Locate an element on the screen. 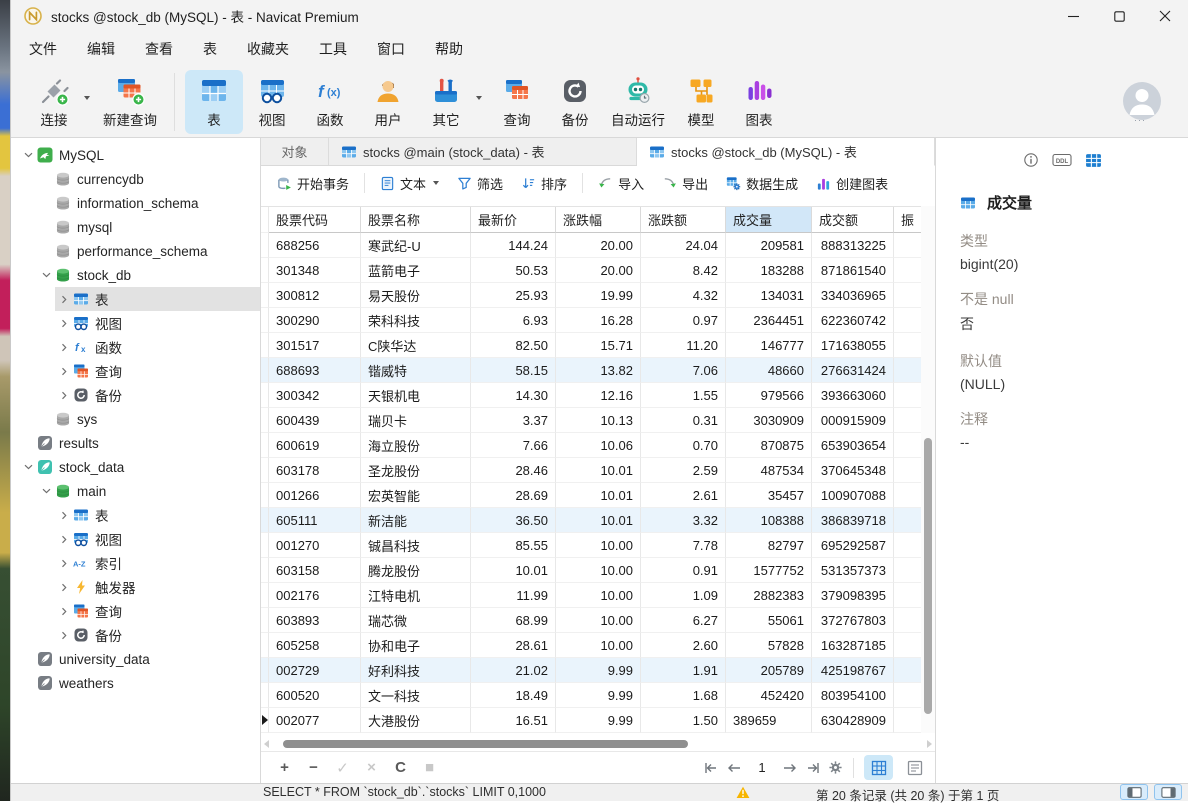 This screenshot has height=804, width=1188. discard-changes-button: × is located at coordinates (371, 767).